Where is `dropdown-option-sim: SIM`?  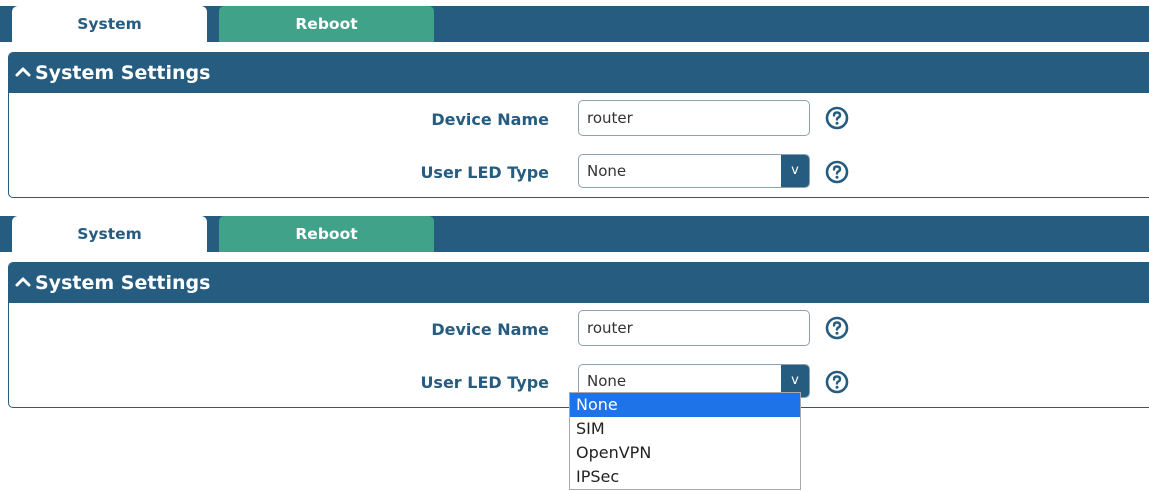 dropdown-option-sim: SIM is located at coordinates (685, 429).